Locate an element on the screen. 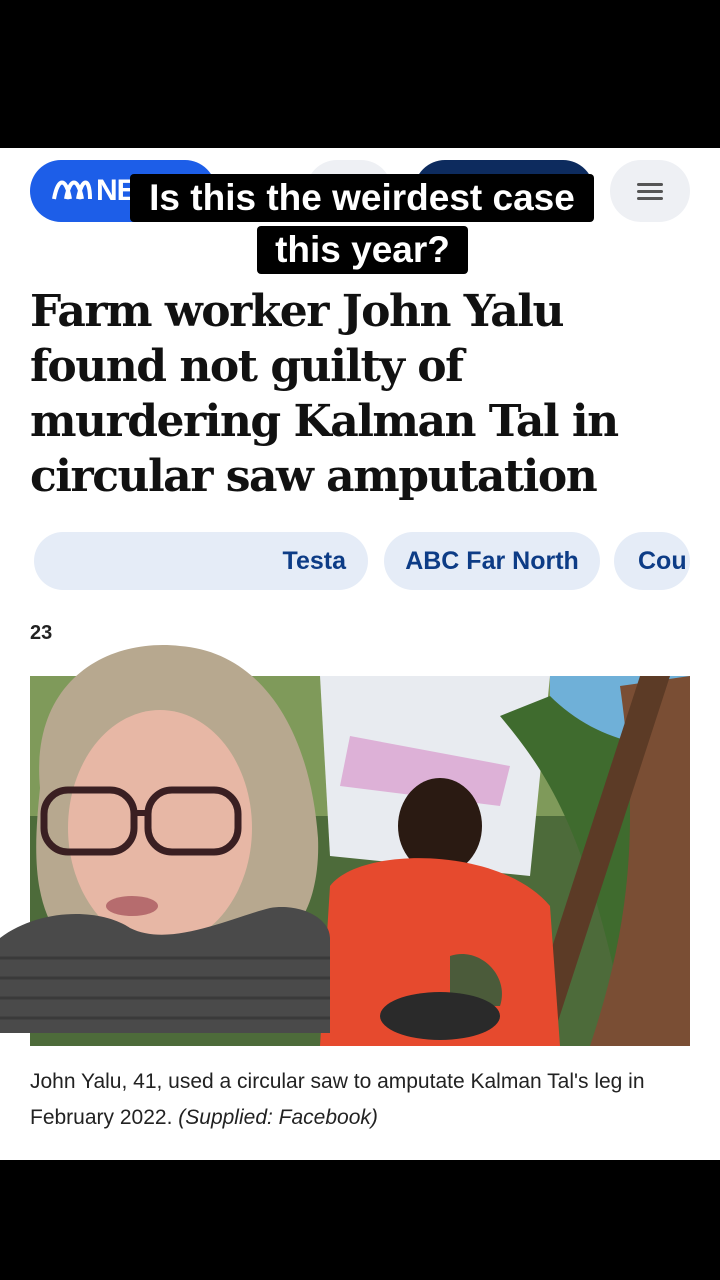 The height and width of the screenshot is (1280, 720). tag-court: Cou is located at coordinates (652, 561).